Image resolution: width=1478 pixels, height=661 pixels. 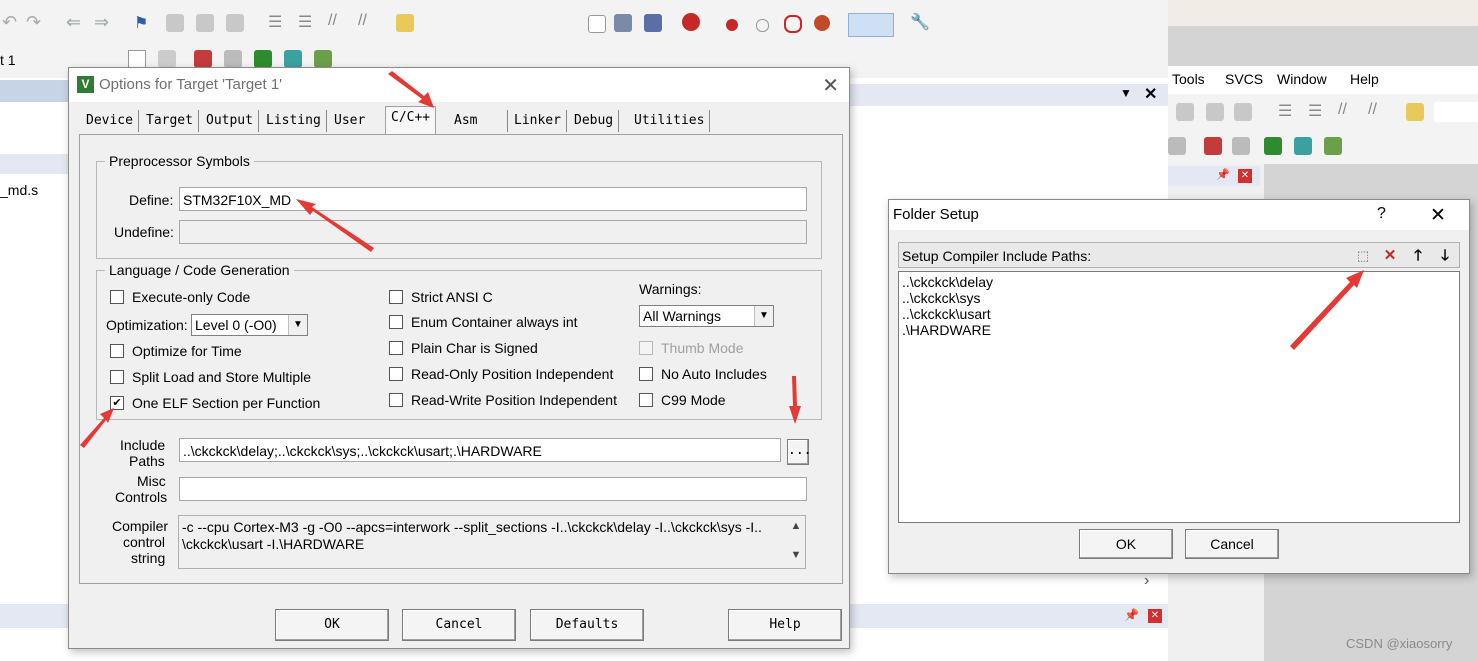 What do you see at coordinates (294, 121) in the screenshot?
I see `tab-listing: Listing` at bounding box center [294, 121].